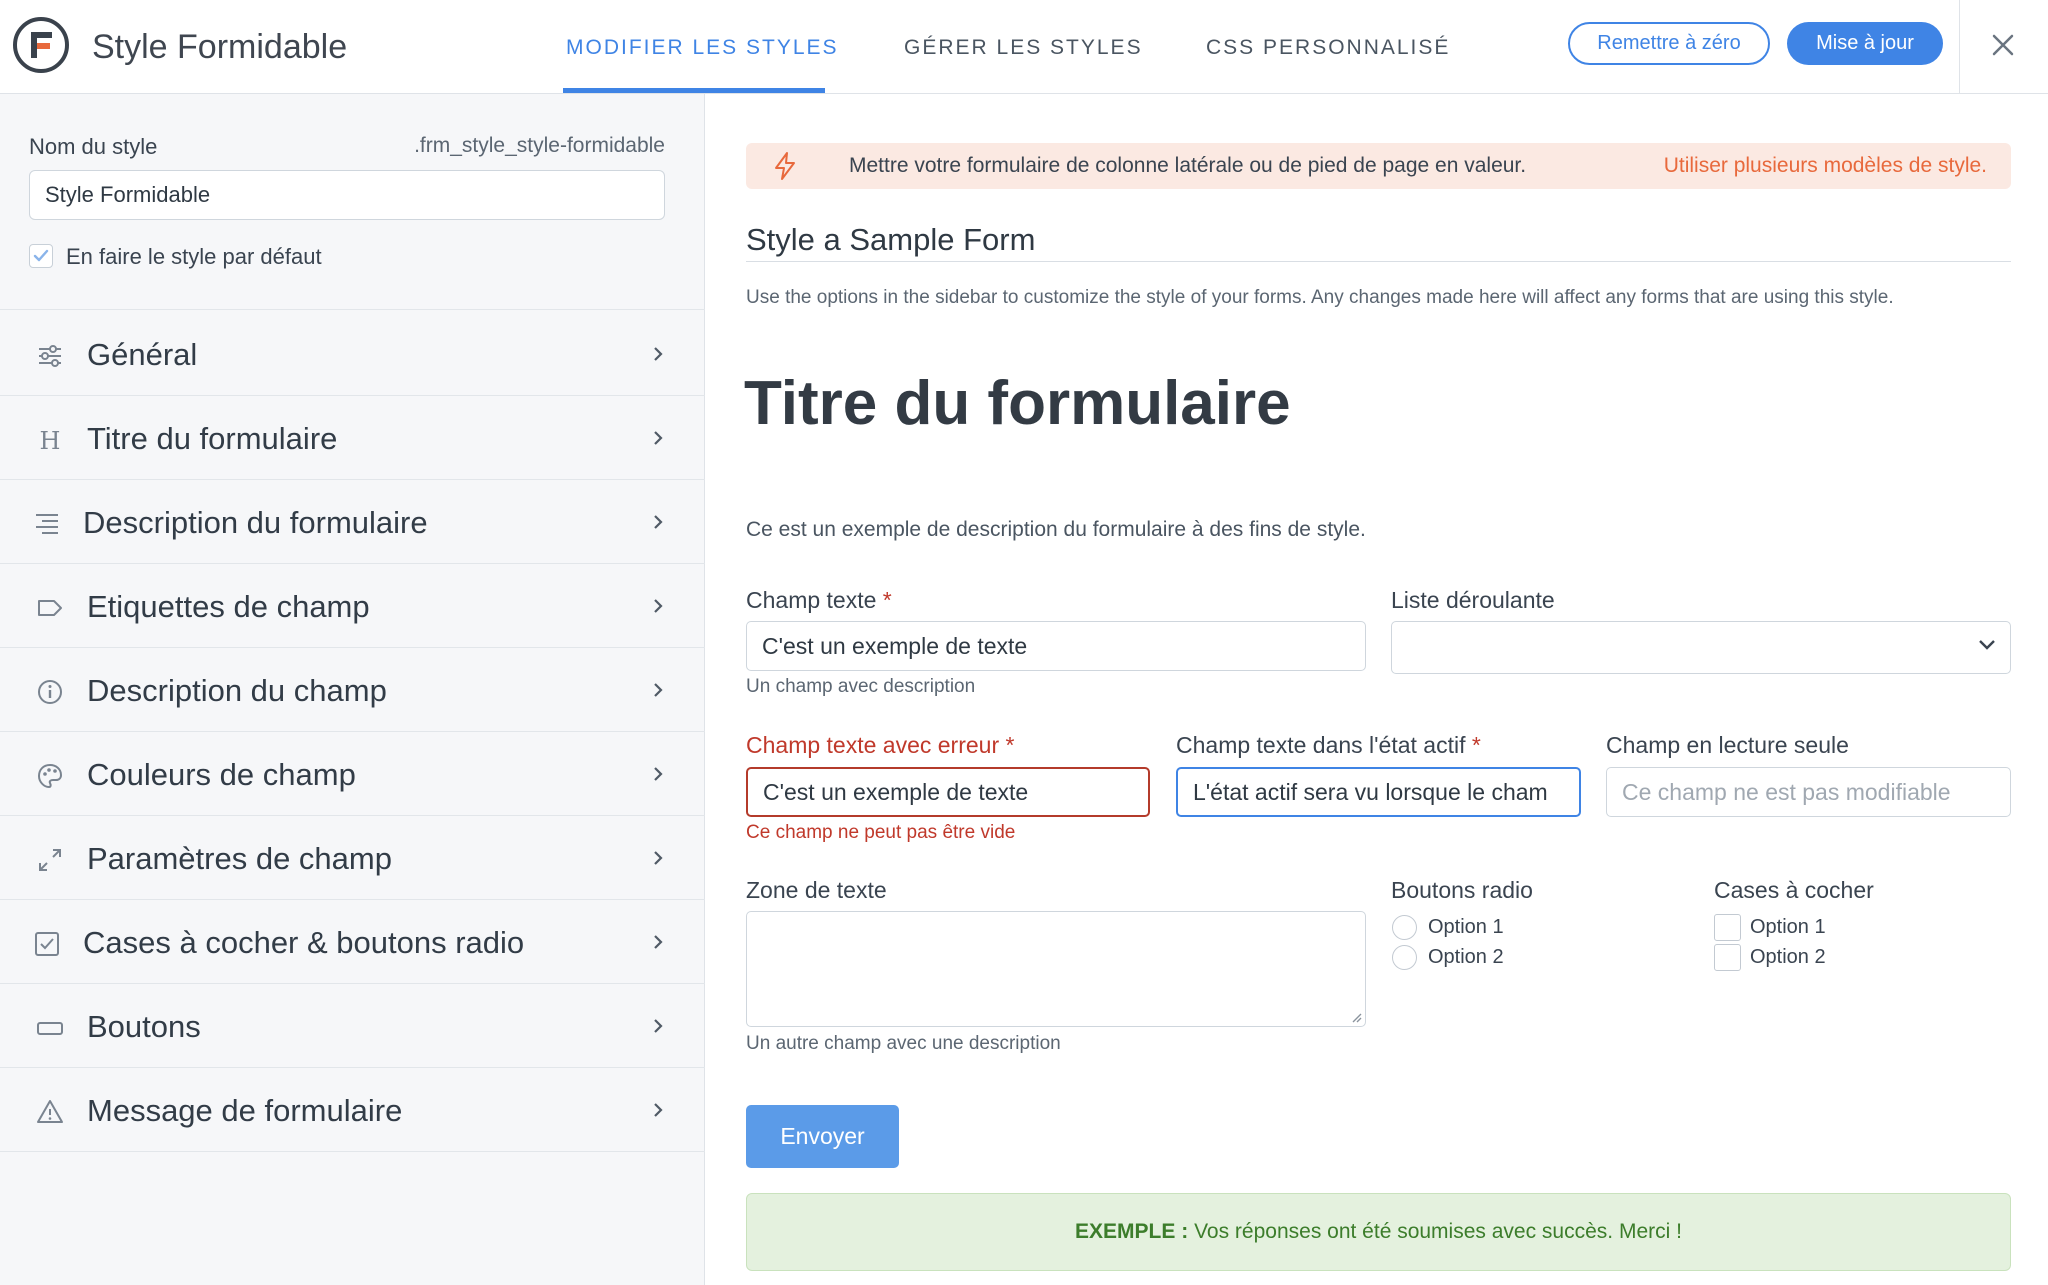  I want to click on radio-group-label: Boutons radio, so click(1462, 890).